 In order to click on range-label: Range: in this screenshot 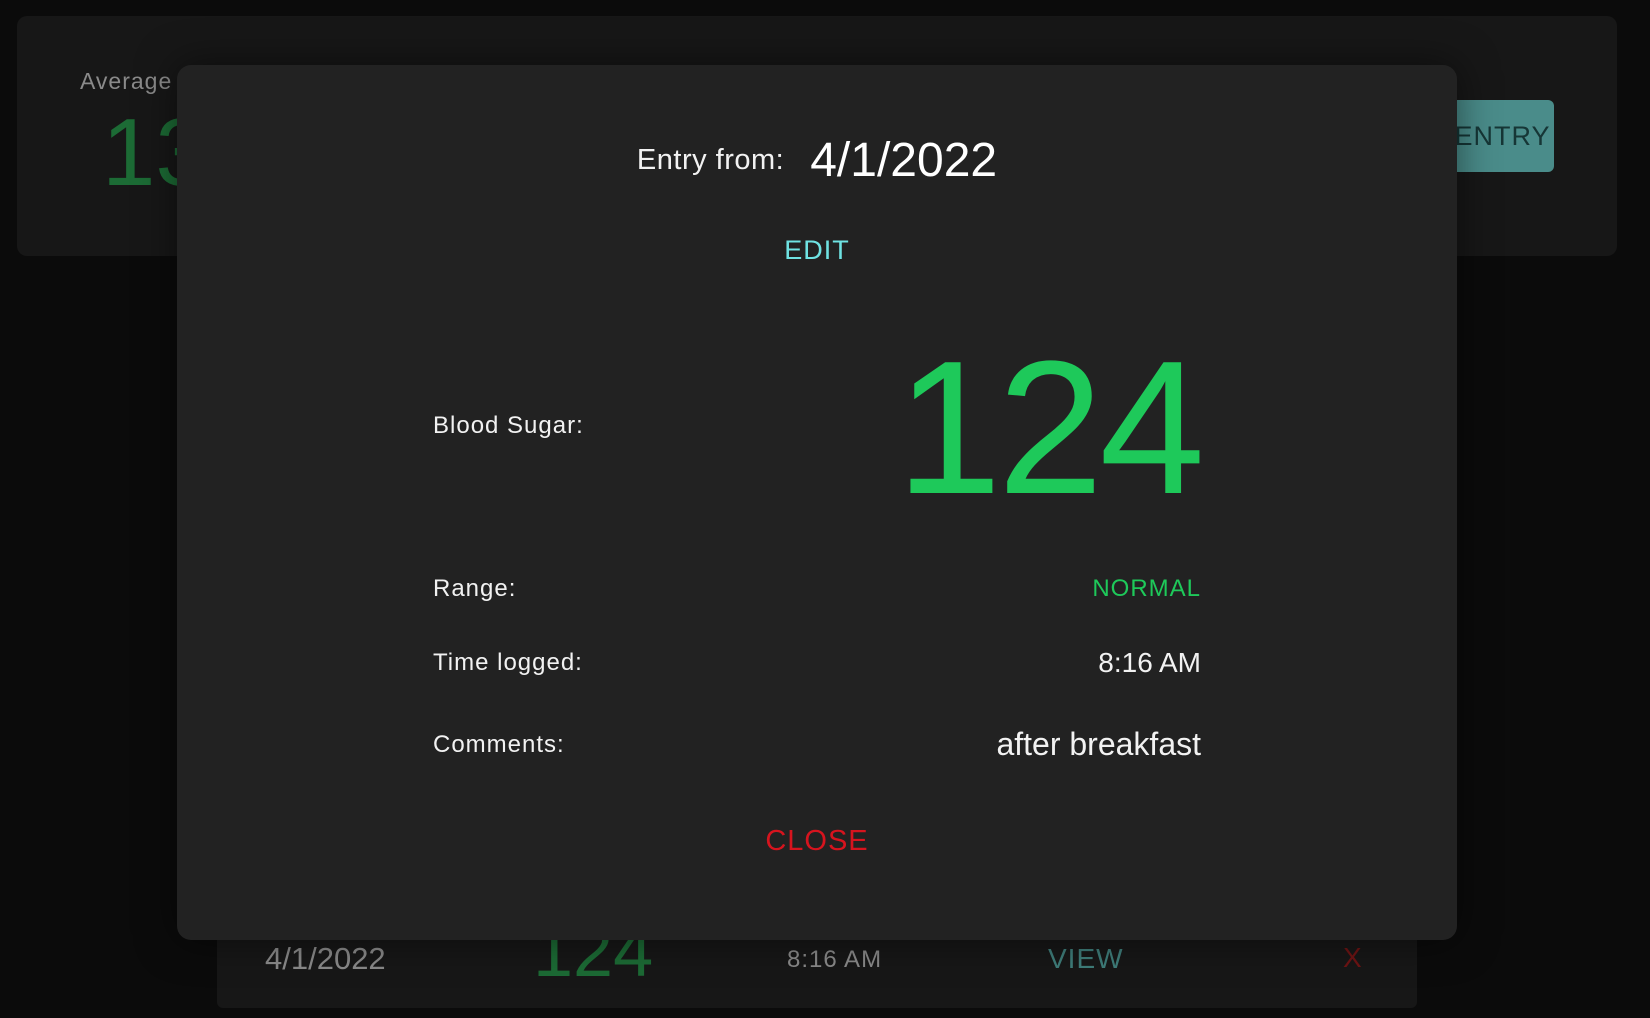, I will do `click(475, 588)`.